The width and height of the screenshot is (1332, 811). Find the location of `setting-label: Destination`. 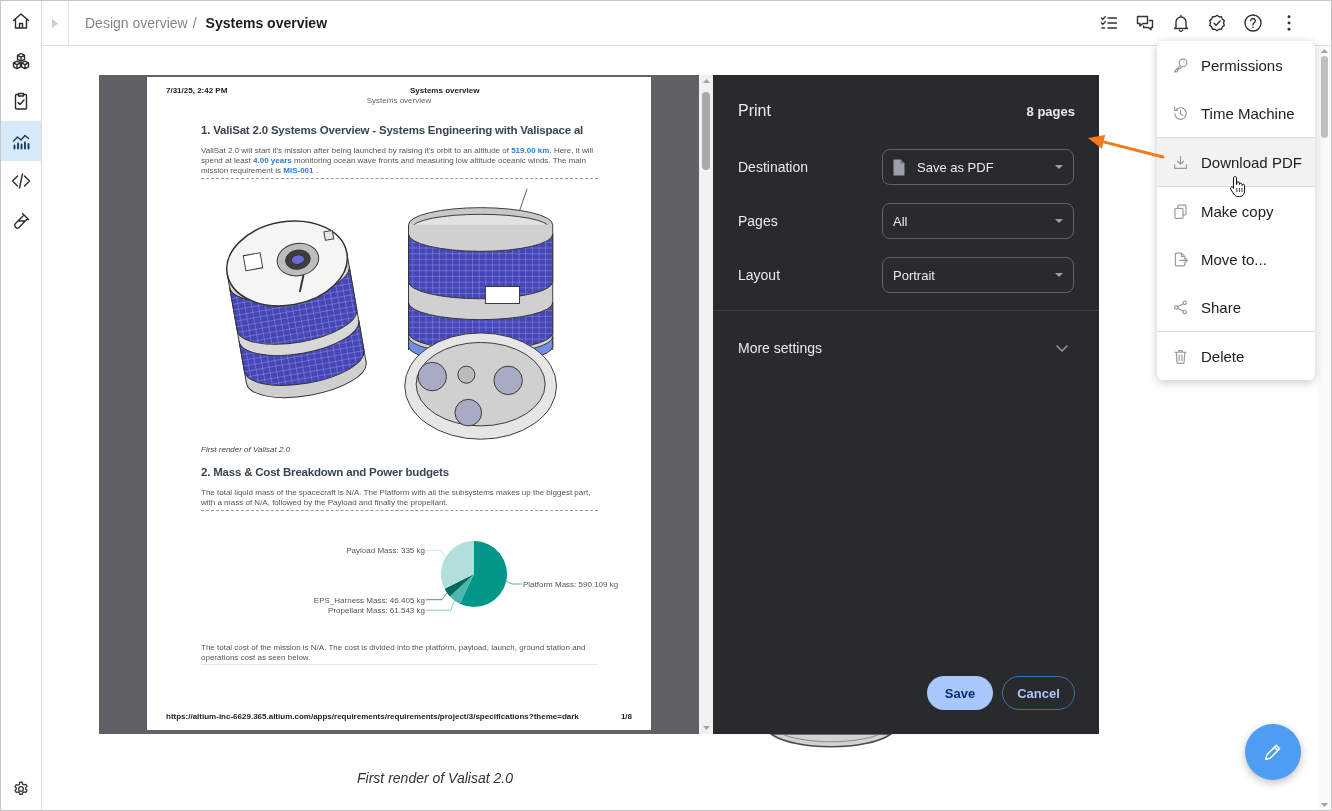

setting-label: Destination is located at coordinates (774, 167).